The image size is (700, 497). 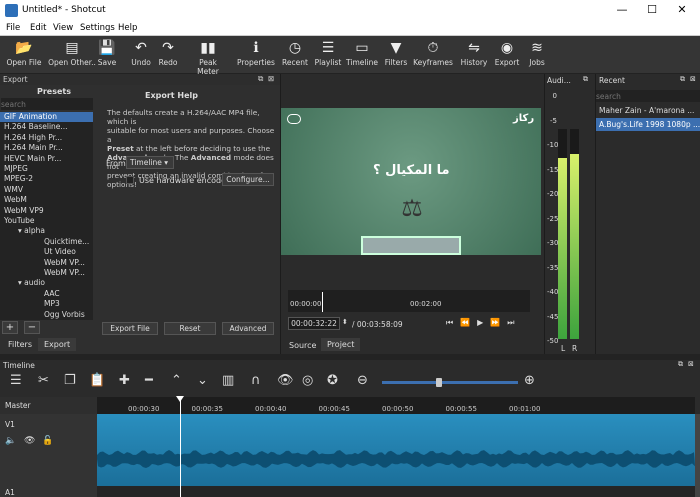 What do you see at coordinates (38, 28) in the screenshot?
I see `menu-edit: Edit` at bounding box center [38, 28].